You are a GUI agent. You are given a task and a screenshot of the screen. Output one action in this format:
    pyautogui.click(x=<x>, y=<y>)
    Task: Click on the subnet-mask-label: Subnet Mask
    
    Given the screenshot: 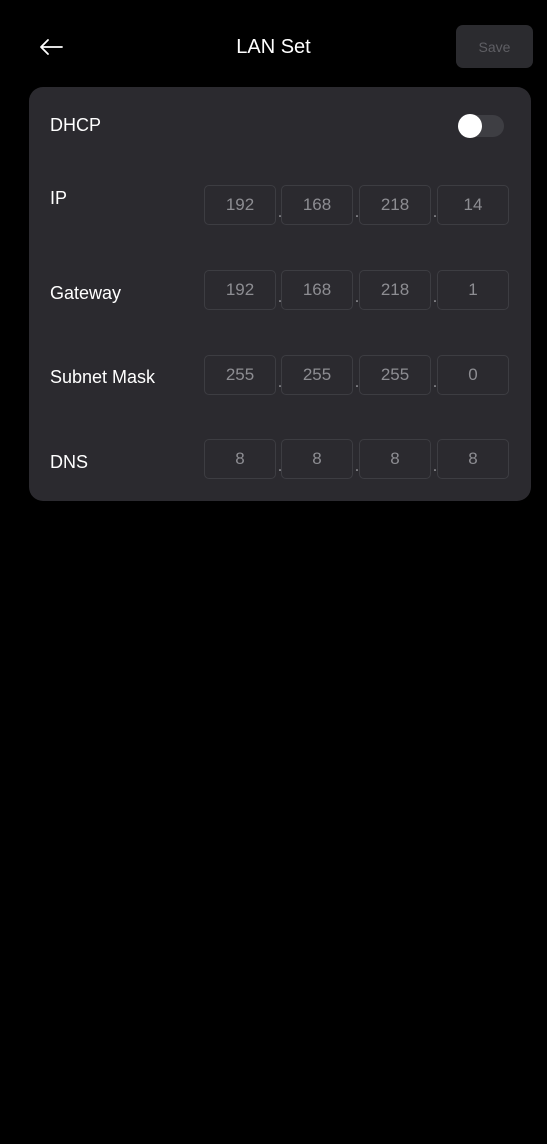 What is the action you would take?
    pyautogui.click(x=103, y=377)
    